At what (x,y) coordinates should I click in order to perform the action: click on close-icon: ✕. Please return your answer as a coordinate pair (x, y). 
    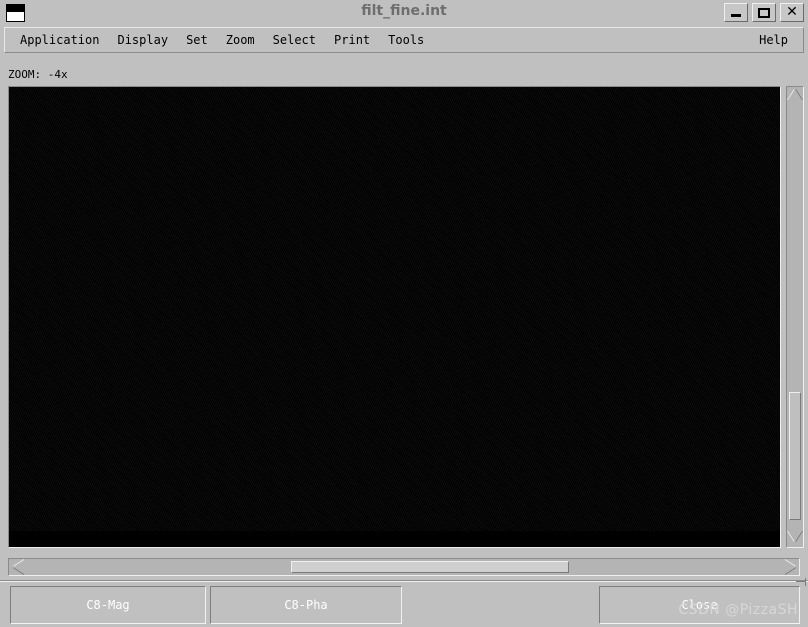
    Looking at the image, I should click on (792, 12).